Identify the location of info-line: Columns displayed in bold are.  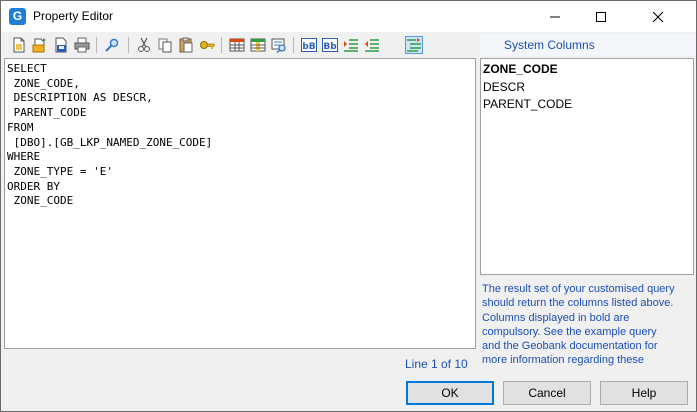
(556, 317).